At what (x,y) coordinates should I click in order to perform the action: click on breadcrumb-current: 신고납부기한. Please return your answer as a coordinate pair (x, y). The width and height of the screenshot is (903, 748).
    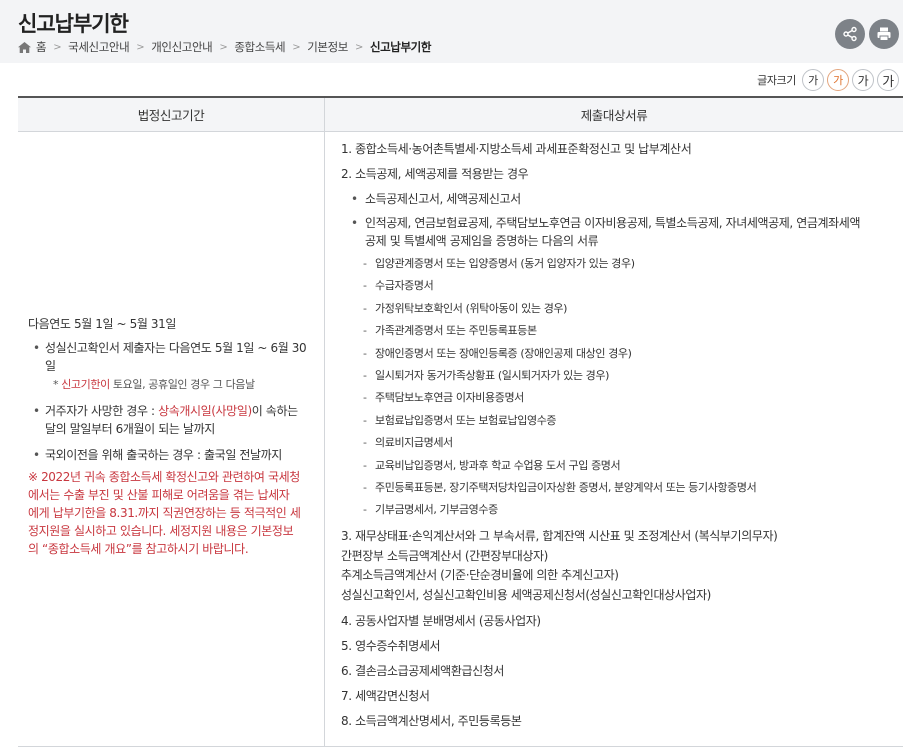
    Looking at the image, I should click on (400, 47).